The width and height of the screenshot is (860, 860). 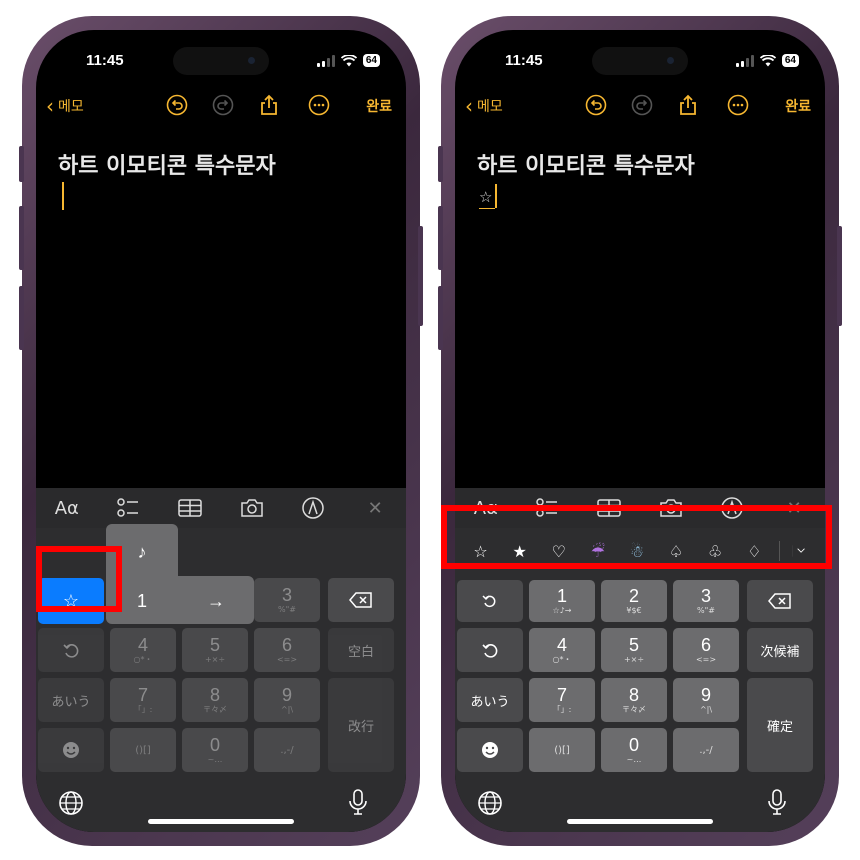 What do you see at coordinates (375, 508) in the screenshot?
I see `close-icon: ✕` at bounding box center [375, 508].